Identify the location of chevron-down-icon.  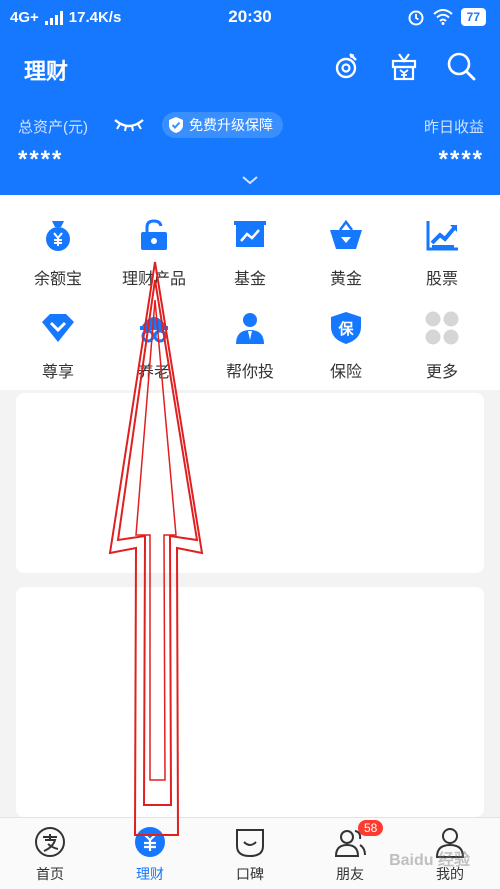
(250, 180).